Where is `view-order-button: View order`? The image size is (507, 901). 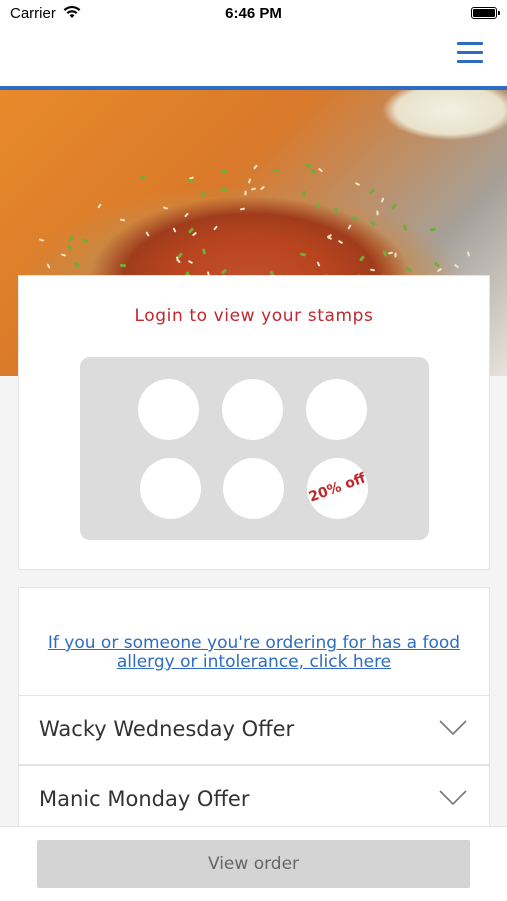 view-order-button: View order is located at coordinates (253, 864).